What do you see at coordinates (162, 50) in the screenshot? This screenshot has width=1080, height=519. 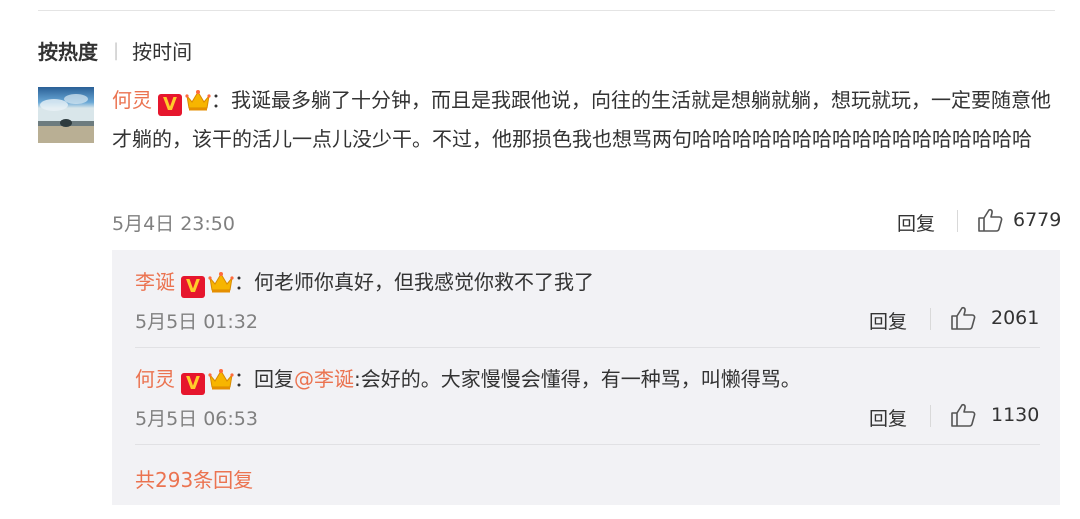 I see `sort-by-time: 按时间` at bounding box center [162, 50].